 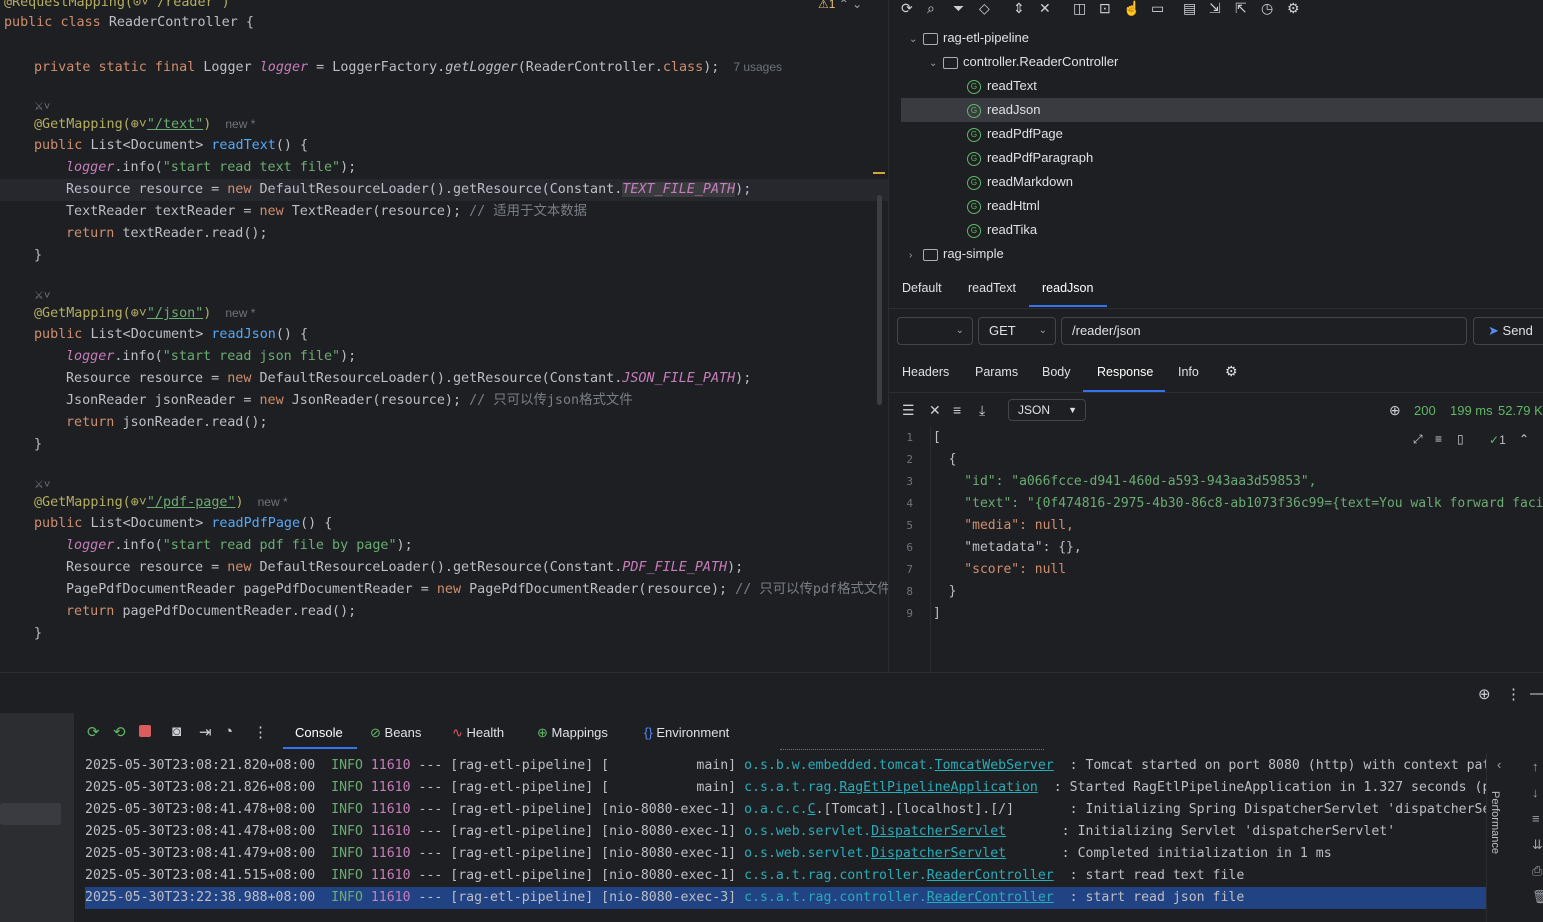 What do you see at coordinates (1537, 897) in the screenshot?
I see `trash-icon: 🗑` at bounding box center [1537, 897].